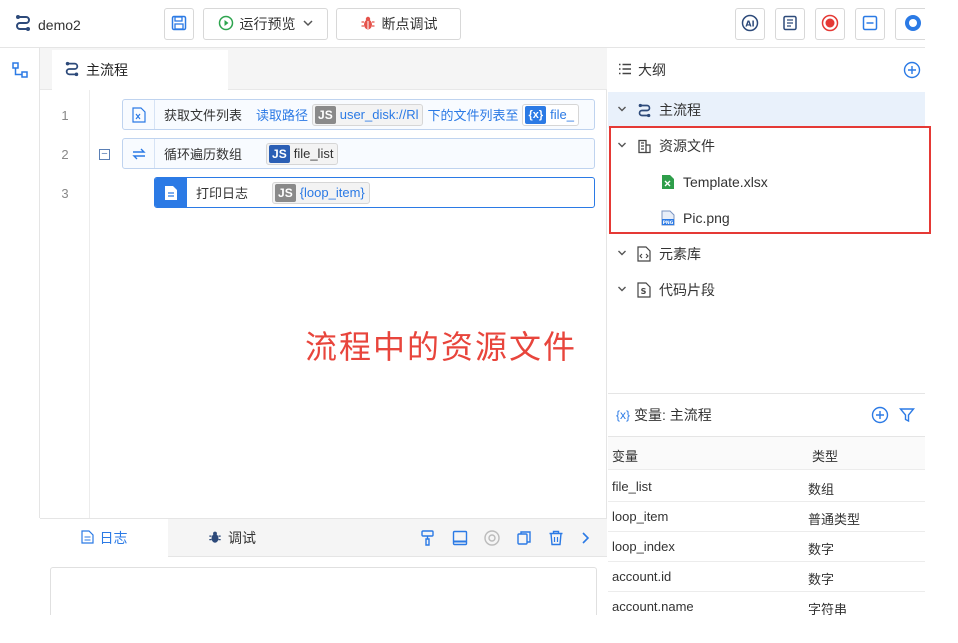 The width and height of the screenshot is (958, 643). I want to click on var-type: 数字, so click(821, 579).